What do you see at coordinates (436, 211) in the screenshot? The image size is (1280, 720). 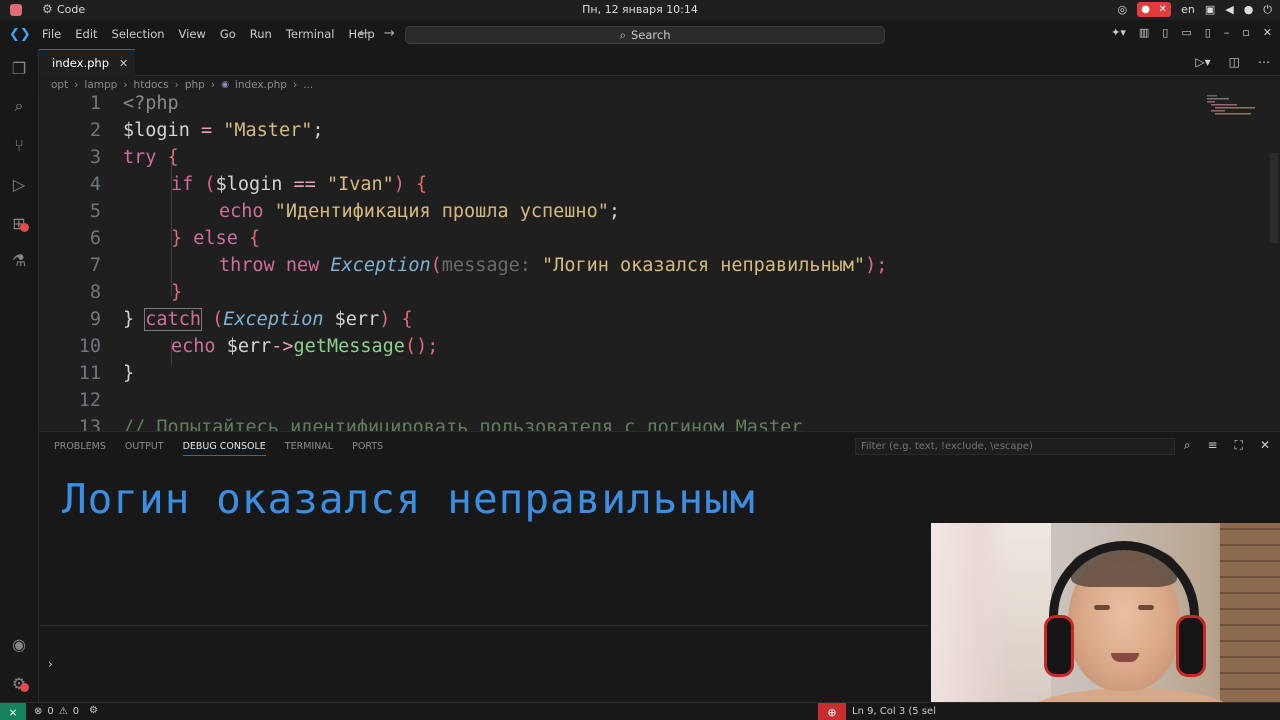 I see `token: "Идентификация прошла успешно"` at bounding box center [436, 211].